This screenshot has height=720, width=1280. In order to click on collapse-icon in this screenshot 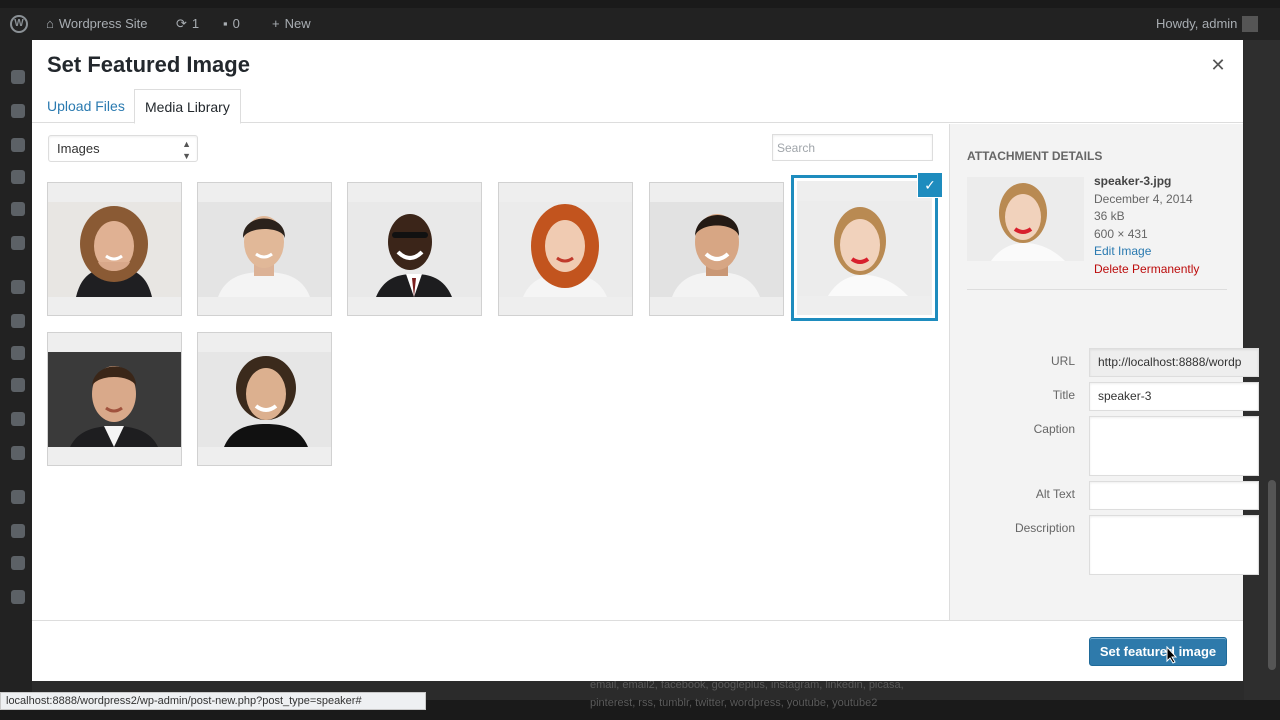, I will do `click(18, 597)`.